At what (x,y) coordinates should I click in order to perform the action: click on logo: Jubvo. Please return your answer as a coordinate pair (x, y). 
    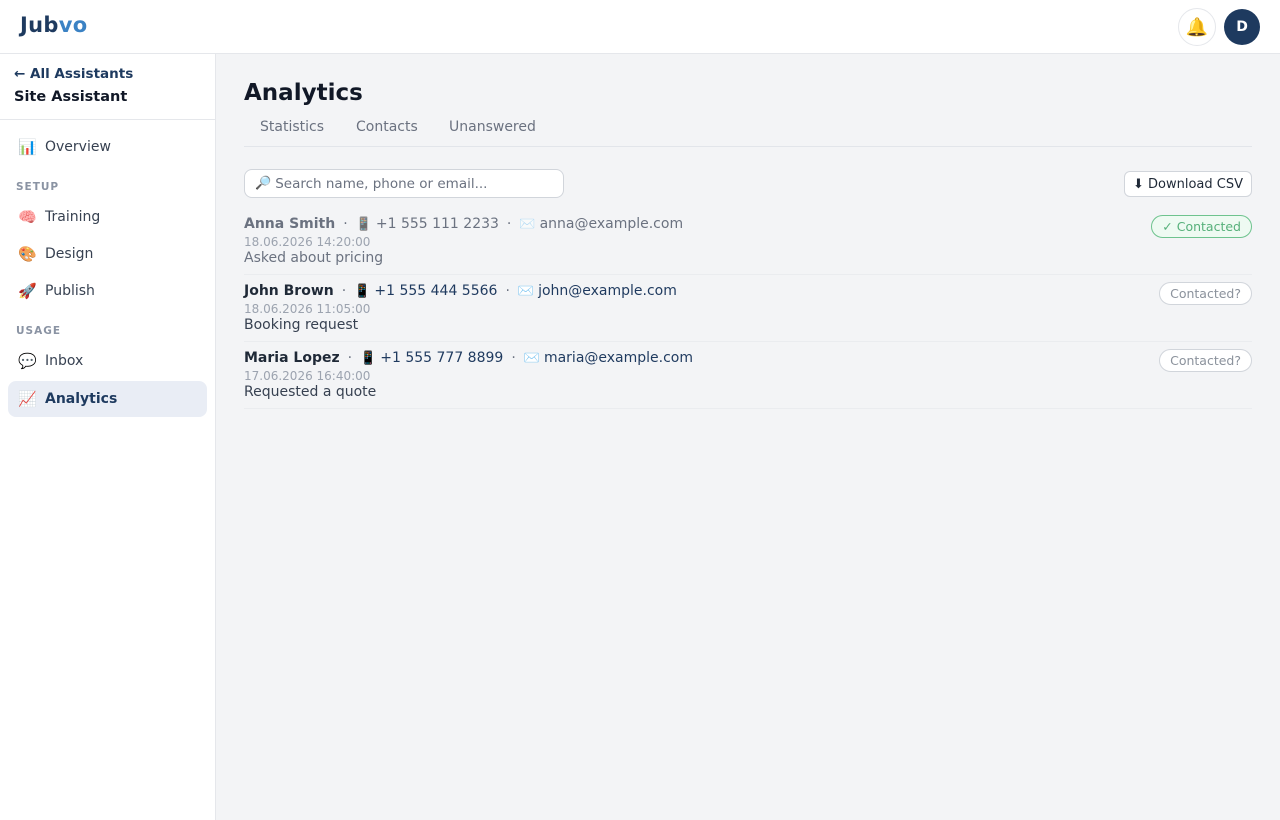
    Looking at the image, I should click on (53, 25).